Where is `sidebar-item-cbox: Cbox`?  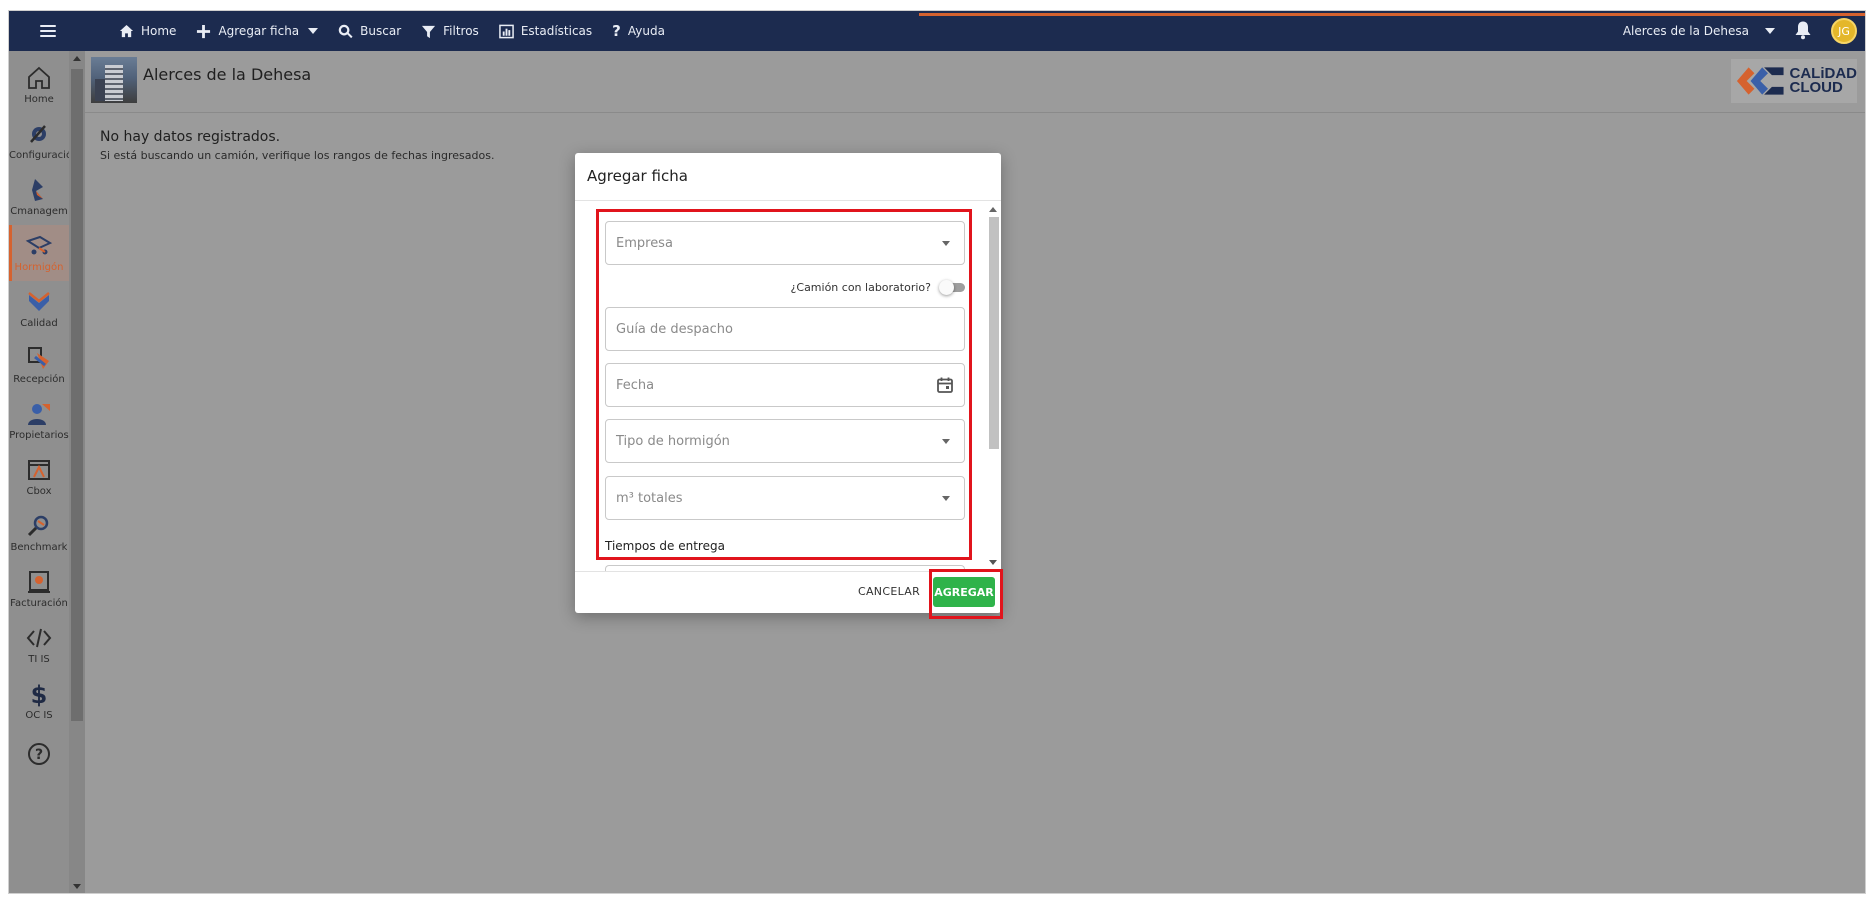 sidebar-item-cbox: Cbox is located at coordinates (39, 477).